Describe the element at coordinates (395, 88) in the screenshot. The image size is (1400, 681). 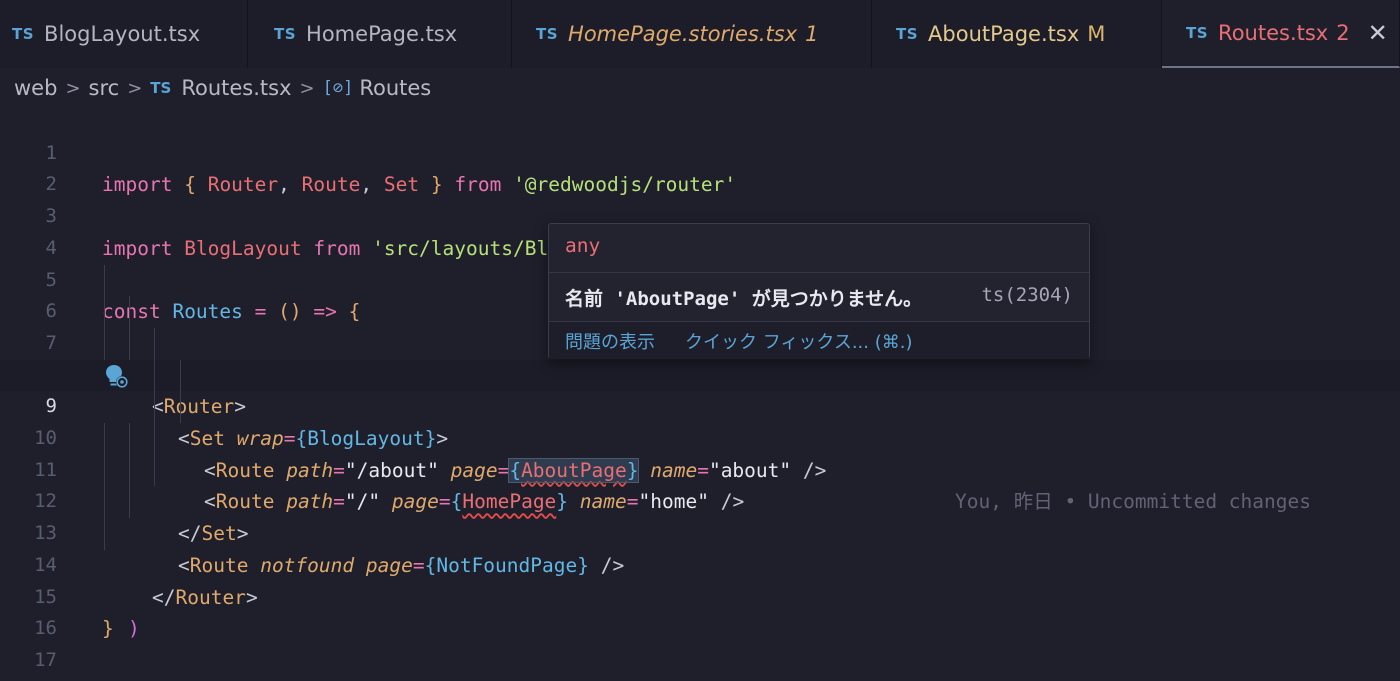
I see `breadcrumb-symbol: Routes` at that location.